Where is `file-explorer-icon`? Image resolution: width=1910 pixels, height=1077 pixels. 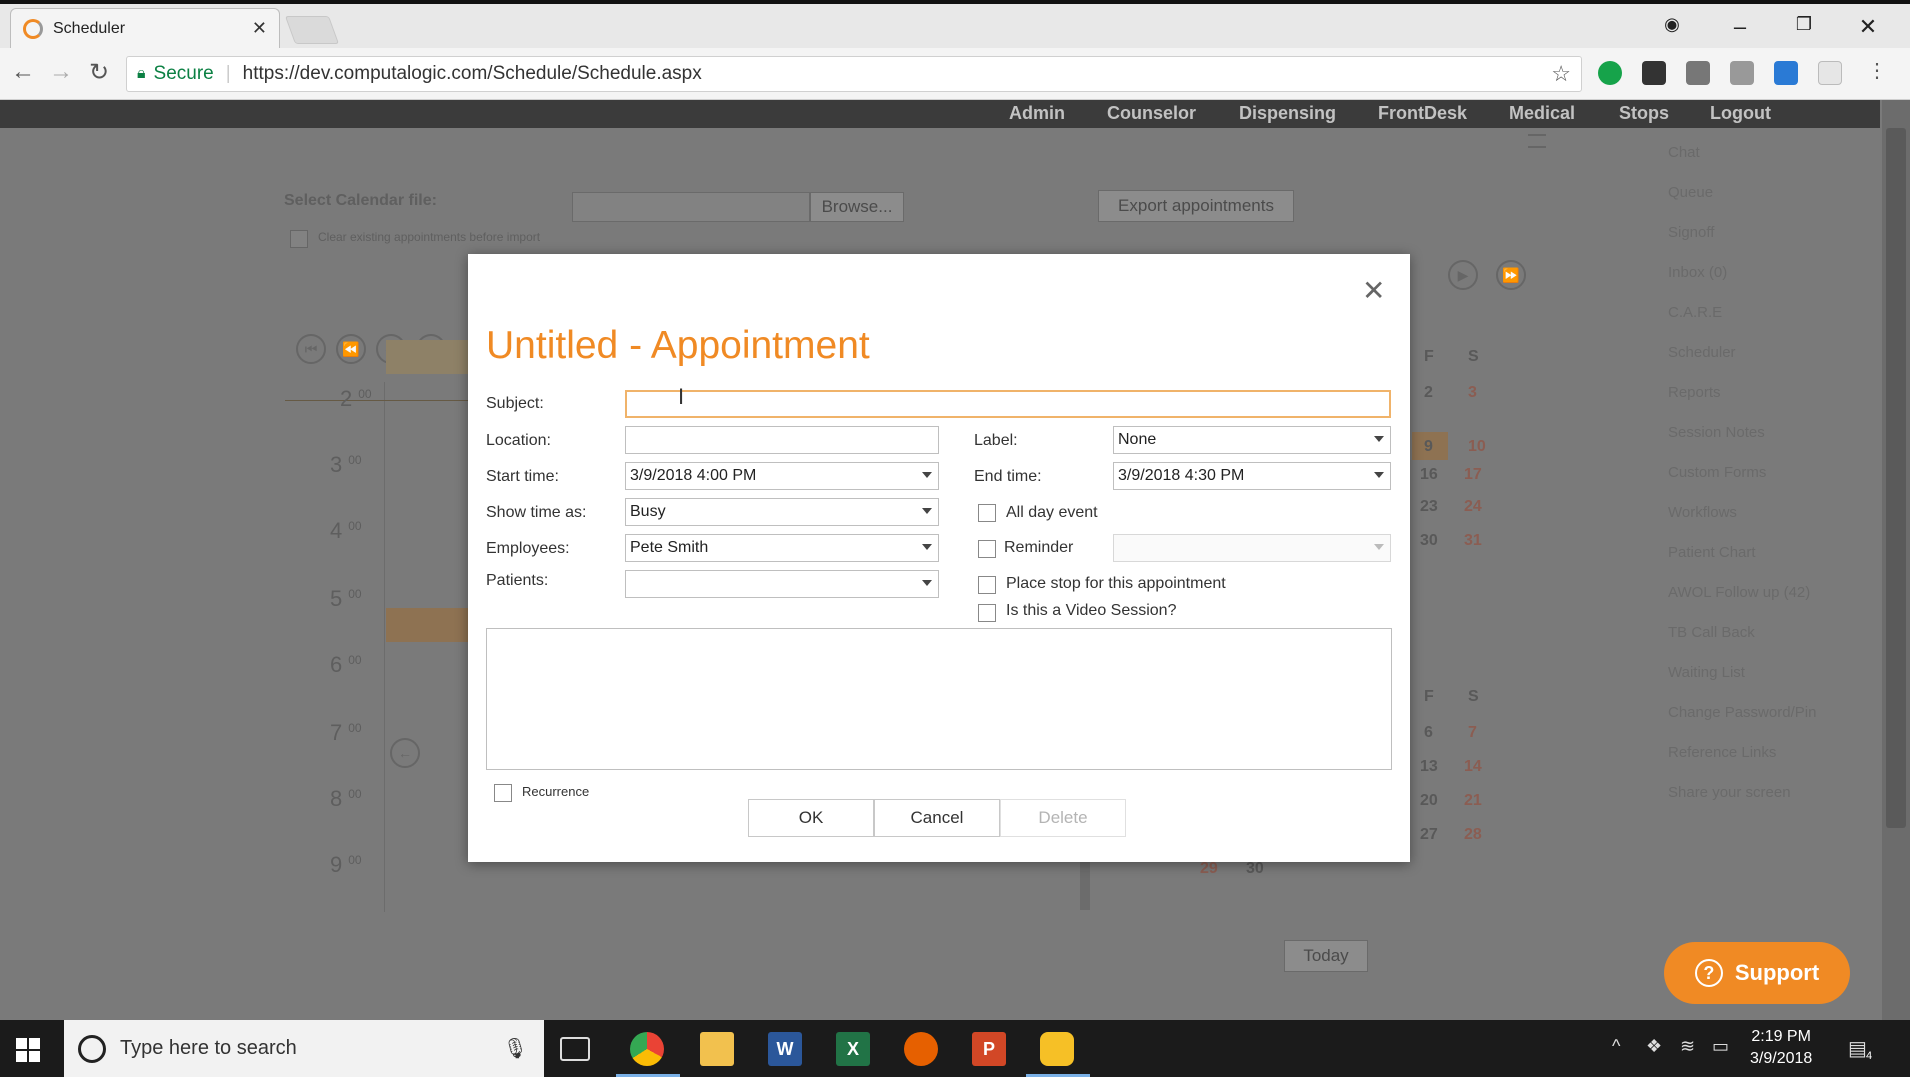 file-explorer-icon is located at coordinates (717, 1049).